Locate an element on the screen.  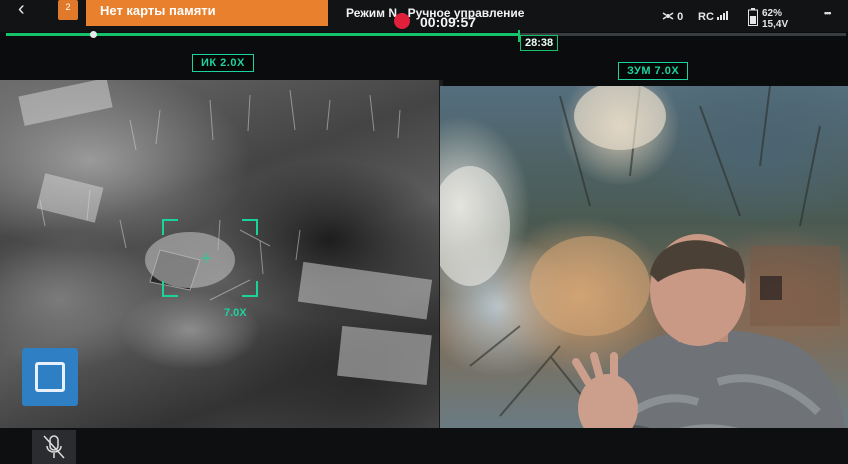
notification-badge: 2 is located at coordinates (68, 10).